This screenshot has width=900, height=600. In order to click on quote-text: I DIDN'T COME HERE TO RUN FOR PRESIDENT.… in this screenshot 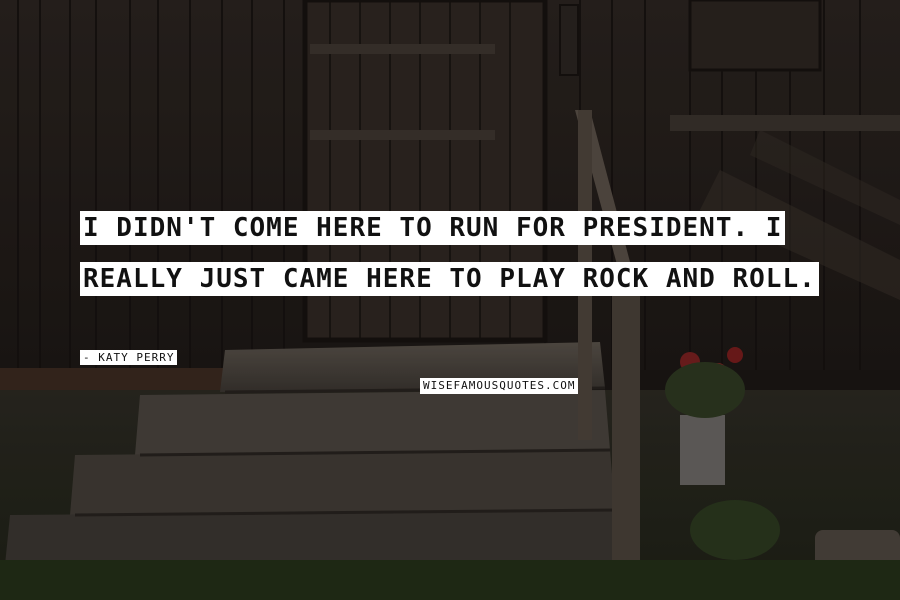, I will do `click(449, 253)`.